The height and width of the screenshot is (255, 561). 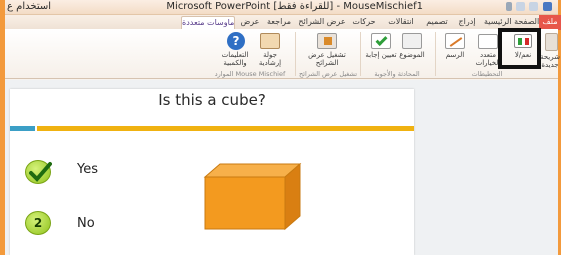 What do you see at coordinates (29, 6) in the screenshot?
I see `title-bar-clipped-text: استخدام ع` at bounding box center [29, 6].